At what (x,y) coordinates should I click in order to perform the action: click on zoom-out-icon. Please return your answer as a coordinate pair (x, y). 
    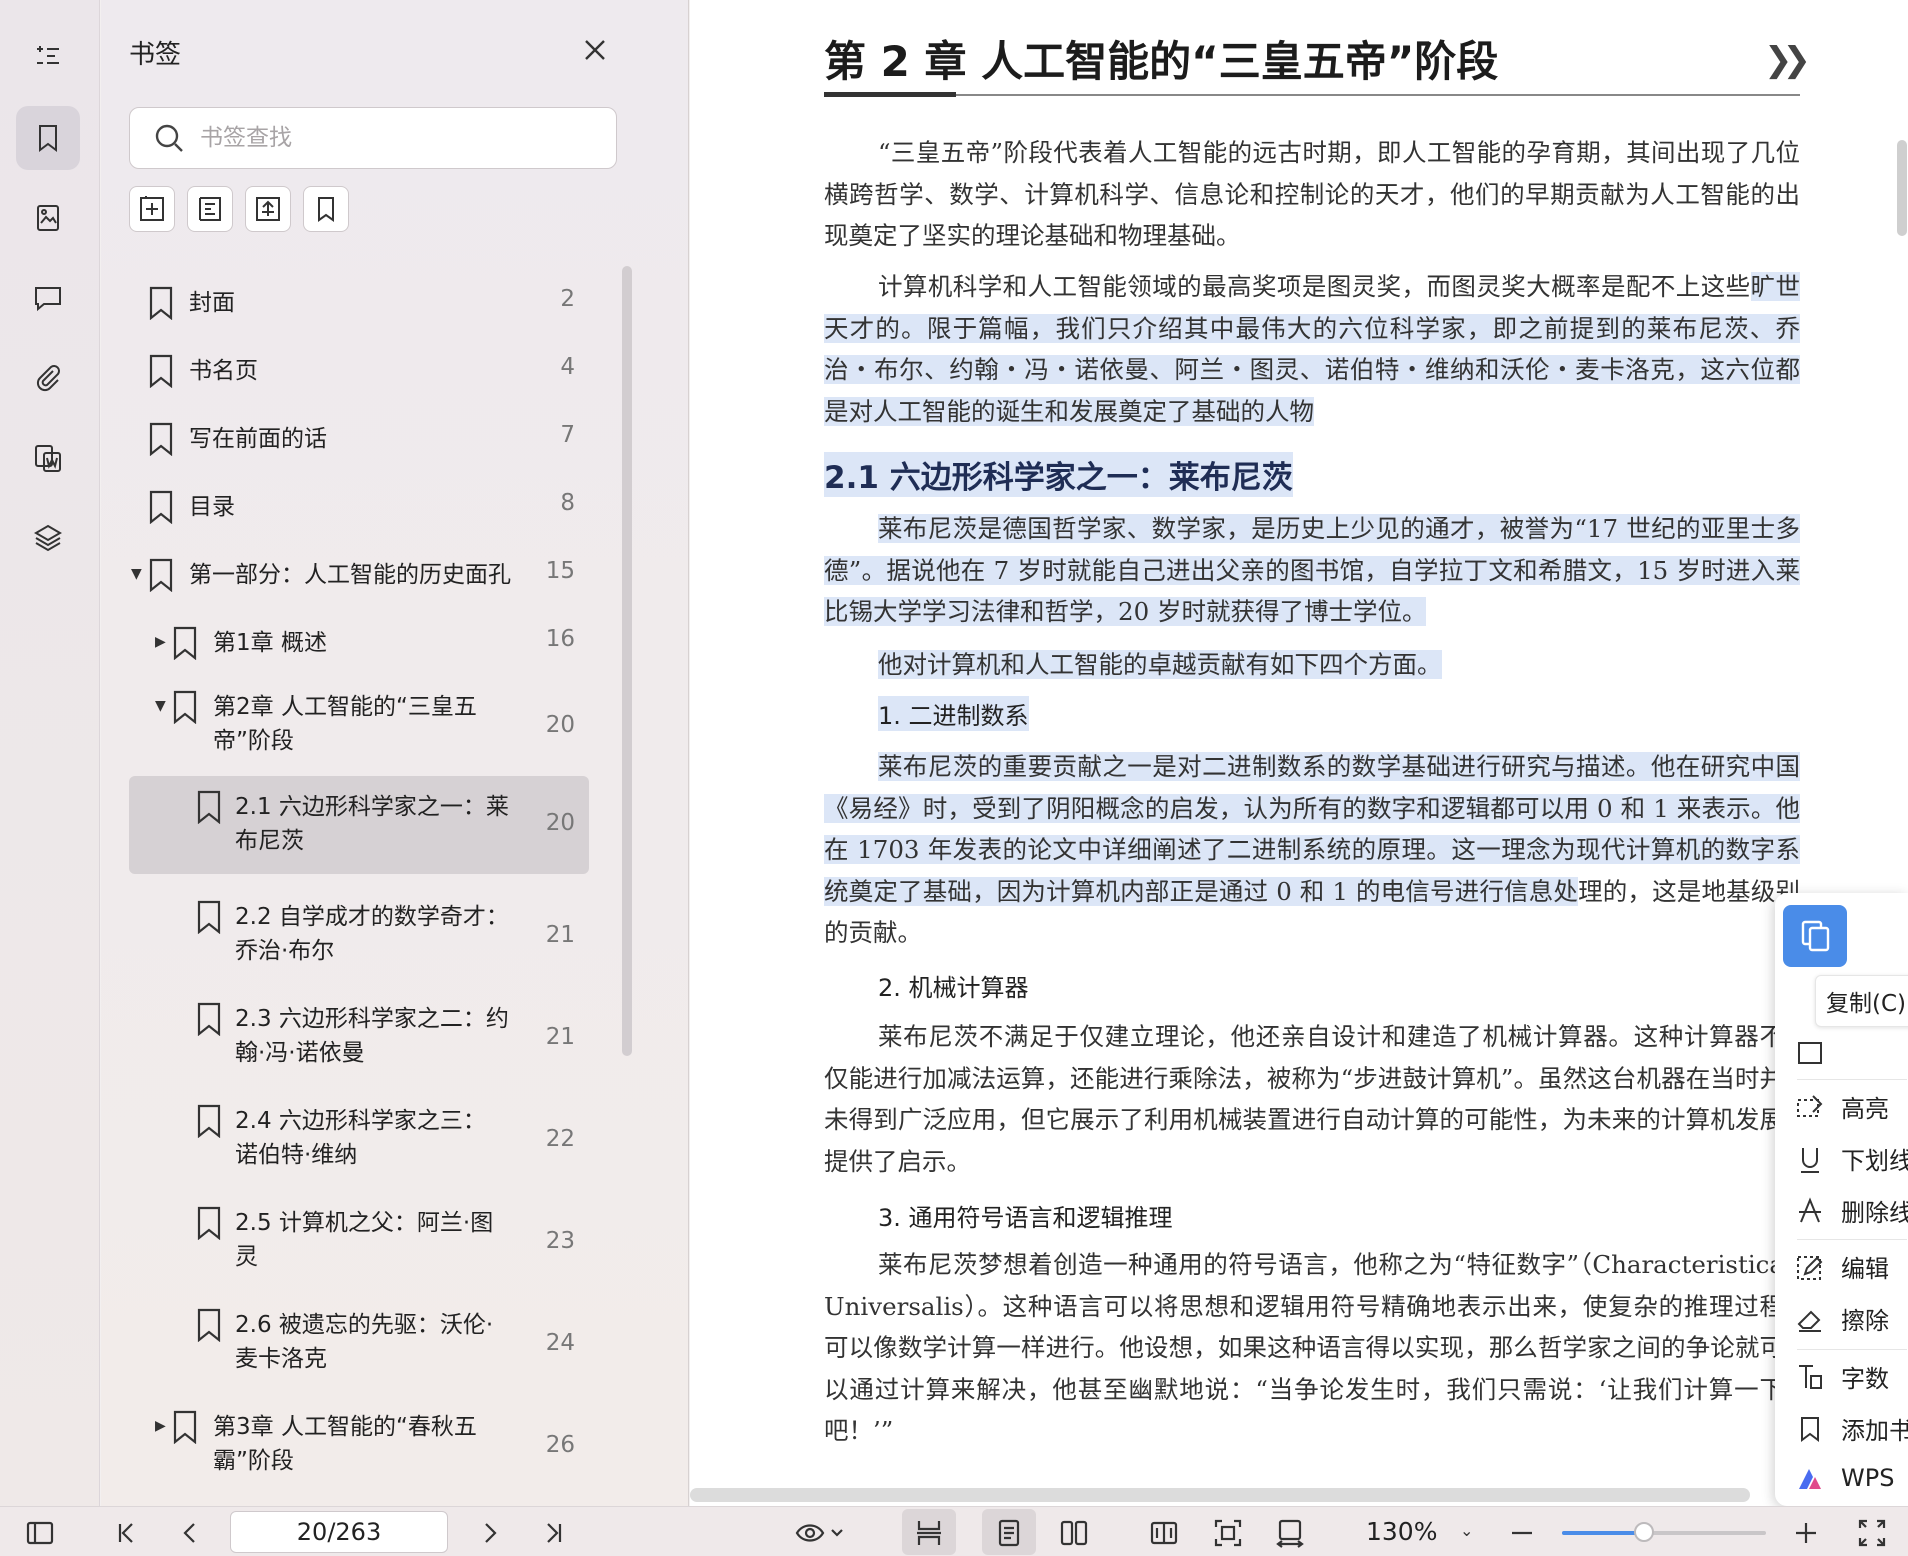
    Looking at the image, I should click on (1522, 1533).